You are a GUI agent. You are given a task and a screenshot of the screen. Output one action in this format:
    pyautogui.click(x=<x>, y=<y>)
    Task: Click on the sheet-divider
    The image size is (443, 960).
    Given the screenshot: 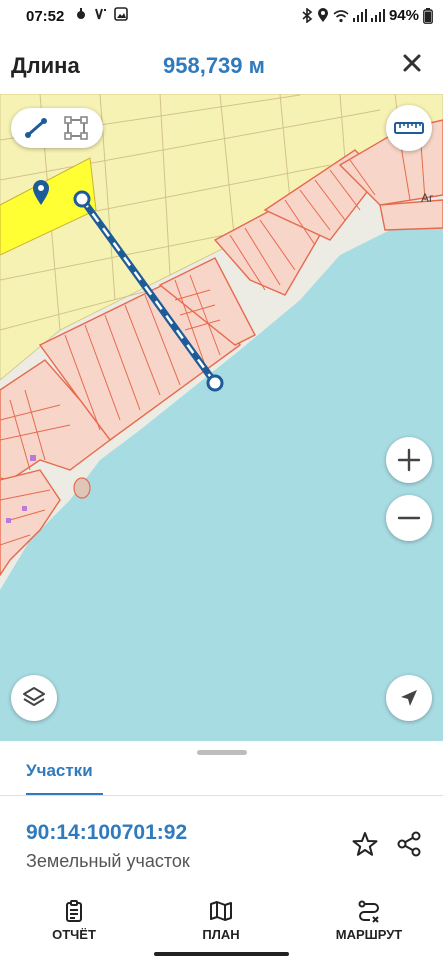 What is the action you would take?
    pyautogui.click(x=221, y=795)
    